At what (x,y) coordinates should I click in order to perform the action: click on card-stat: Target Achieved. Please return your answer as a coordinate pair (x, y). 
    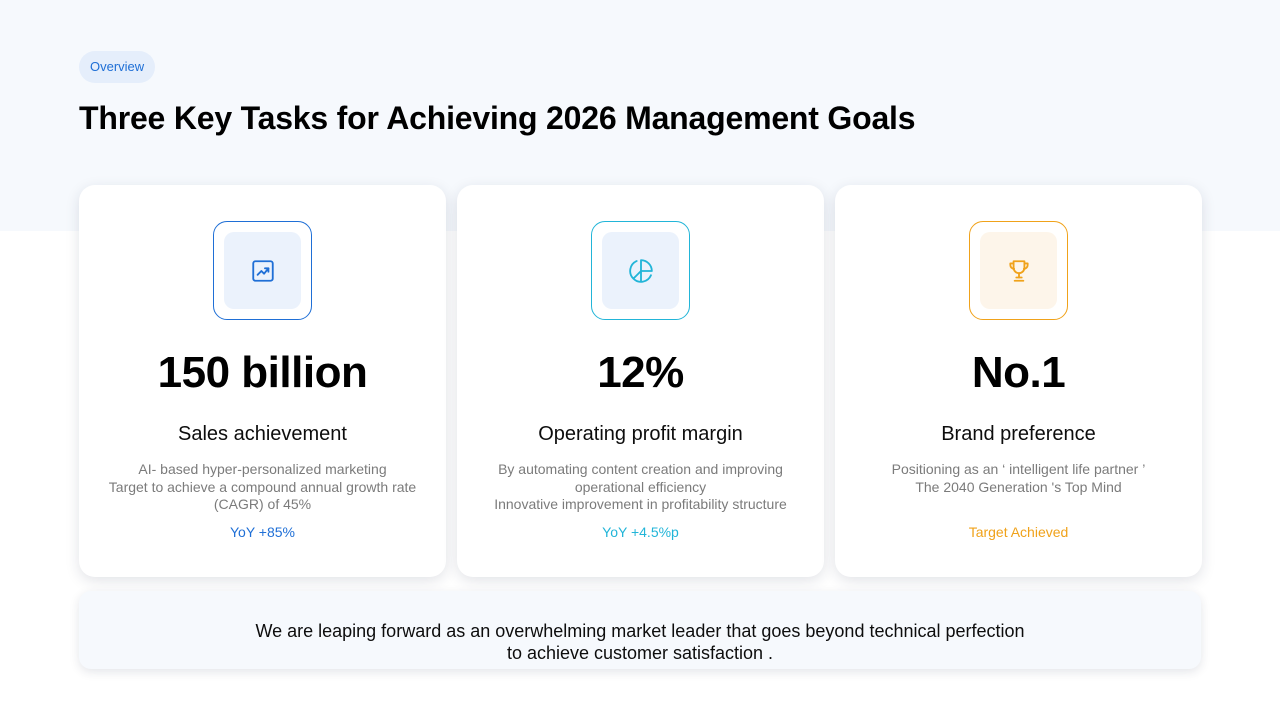
    Looking at the image, I should click on (1018, 532).